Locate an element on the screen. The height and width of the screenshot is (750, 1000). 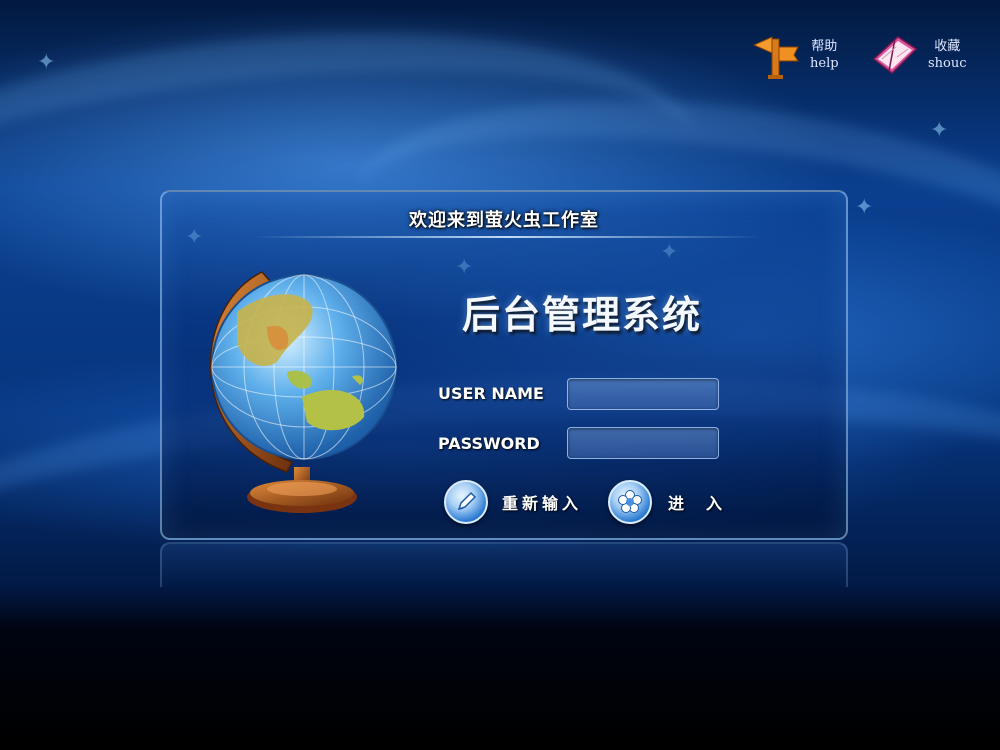
password-input is located at coordinates (643, 443).